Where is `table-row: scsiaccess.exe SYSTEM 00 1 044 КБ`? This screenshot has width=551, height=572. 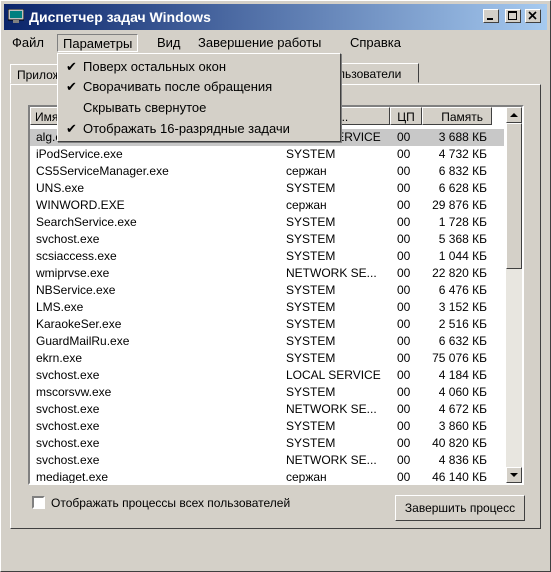 table-row: scsiaccess.exe SYSTEM 00 1 044 КБ is located at coordinates (267, 256).